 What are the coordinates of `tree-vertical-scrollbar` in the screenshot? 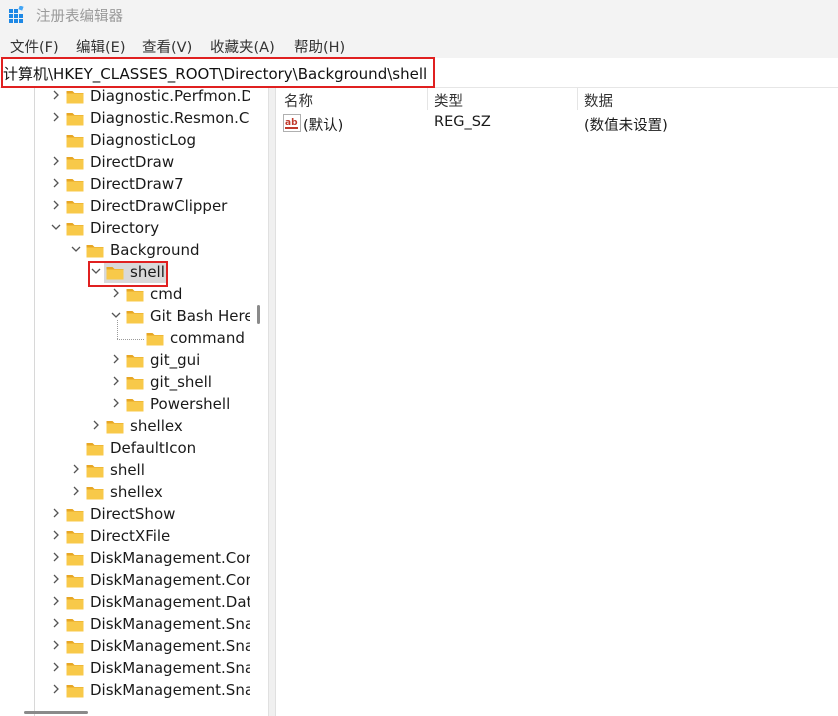 It's located at (259, 396).